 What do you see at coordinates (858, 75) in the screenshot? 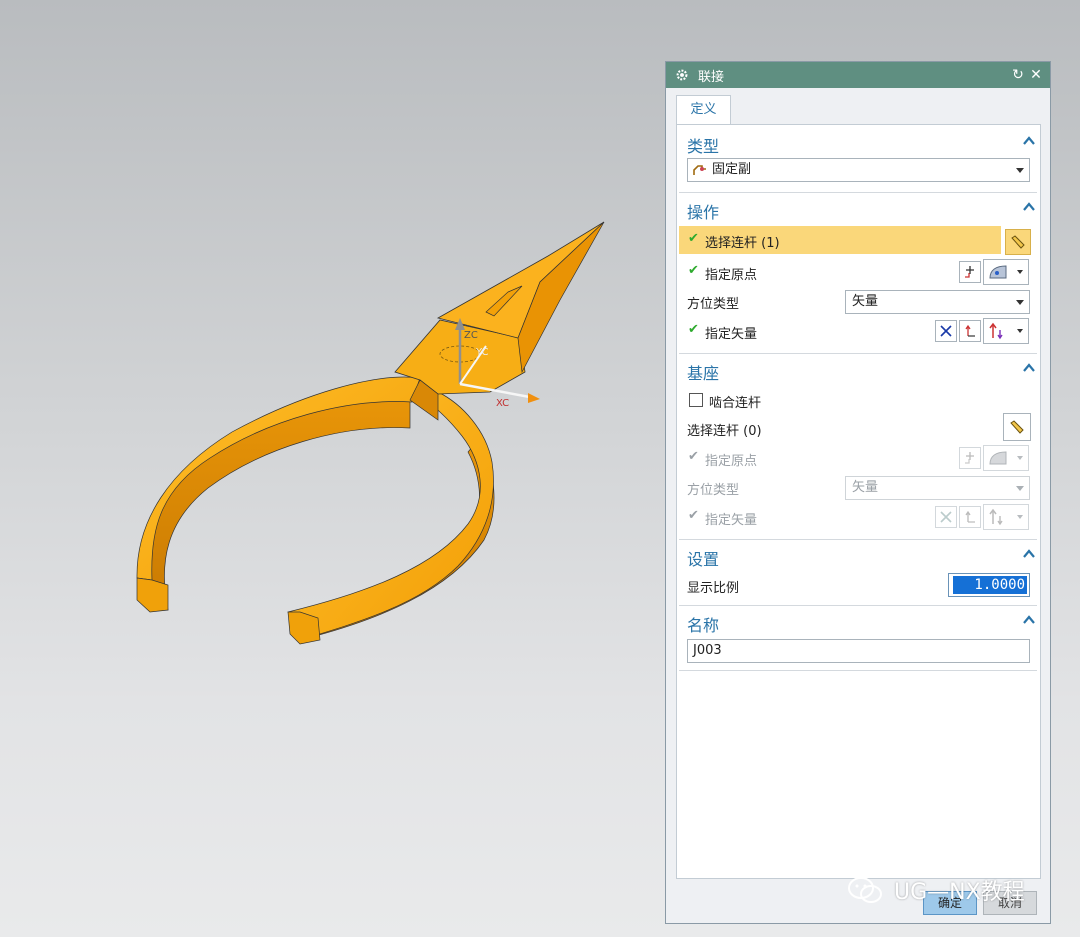
I see `dialog-titlebar: 联接 ↻ ✕` at bounding box center [858, 75].